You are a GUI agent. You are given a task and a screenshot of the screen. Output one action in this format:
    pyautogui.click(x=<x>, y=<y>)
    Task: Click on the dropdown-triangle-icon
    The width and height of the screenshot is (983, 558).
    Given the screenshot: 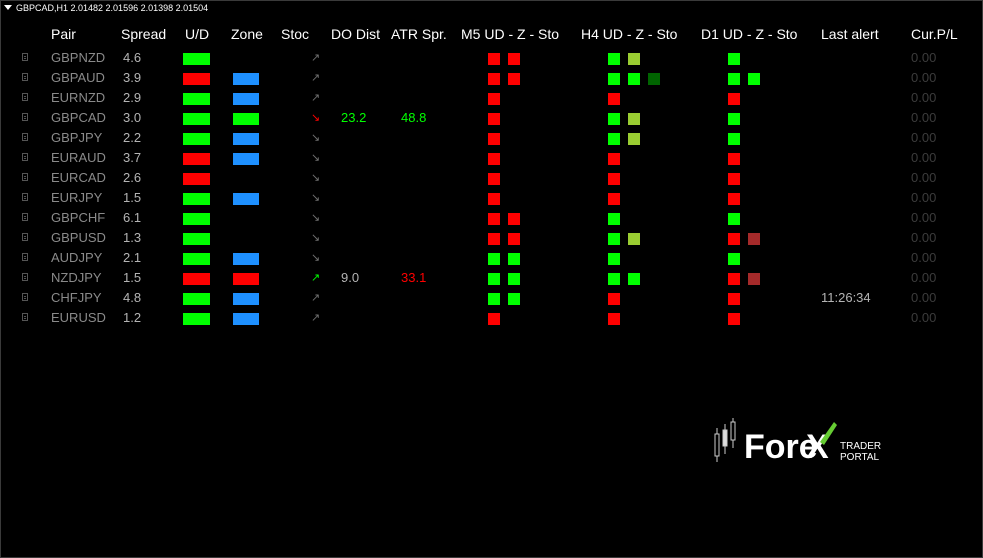 What is the action you would take?
    pyautogui.click(x=8, y=7)
    